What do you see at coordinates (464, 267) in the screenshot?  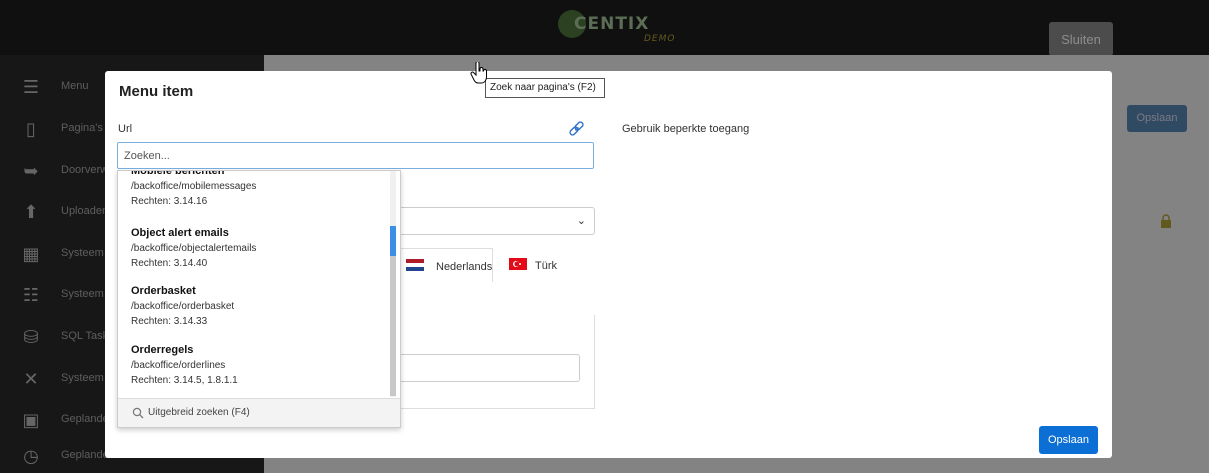 I see `tab-label: Nederlands` at bounding box center [464, 267].